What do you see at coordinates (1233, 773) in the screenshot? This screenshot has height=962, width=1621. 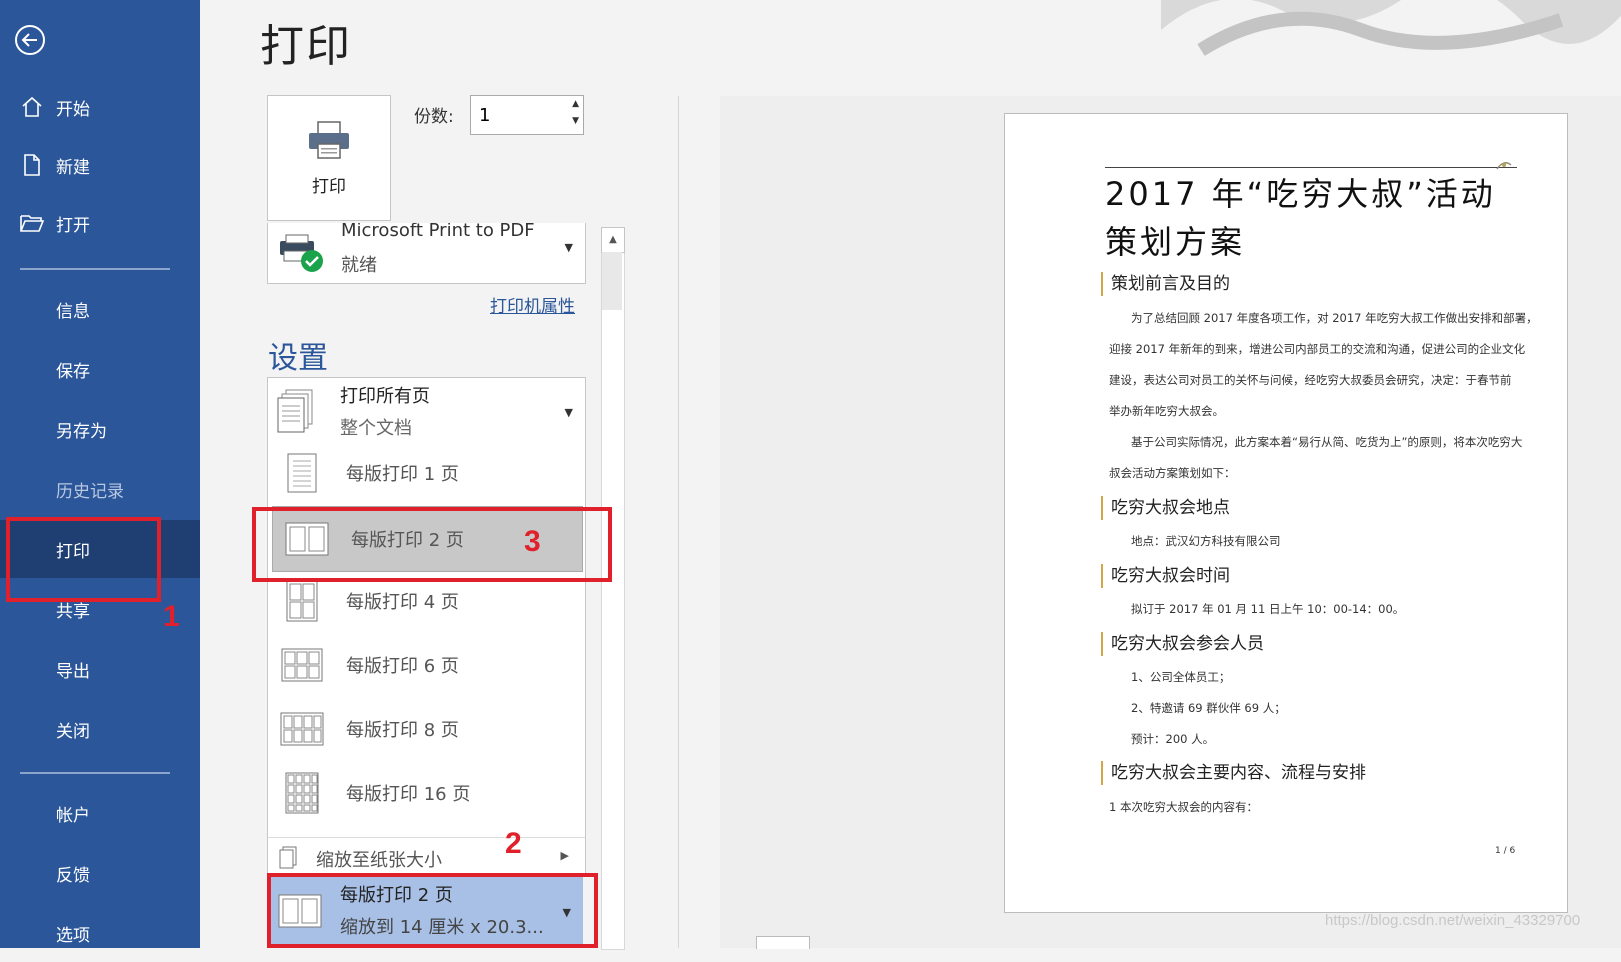 I see `section-heading: 吃穷大叔会主要内容、流程与安排` at bounding box center [1233, 773].